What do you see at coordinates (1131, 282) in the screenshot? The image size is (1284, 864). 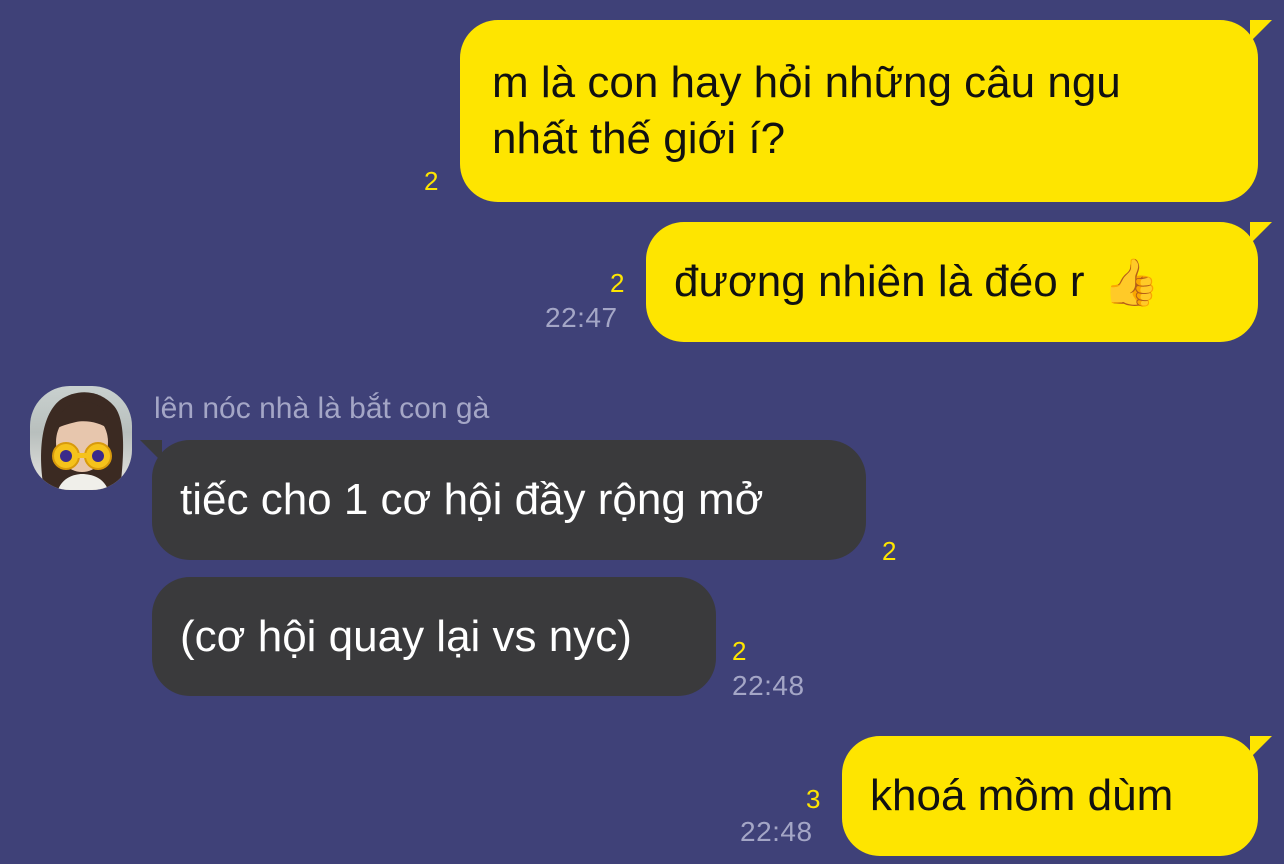 I see `thumbs-up-emoji-icon: 👍` at bounding box center [1131, 282].